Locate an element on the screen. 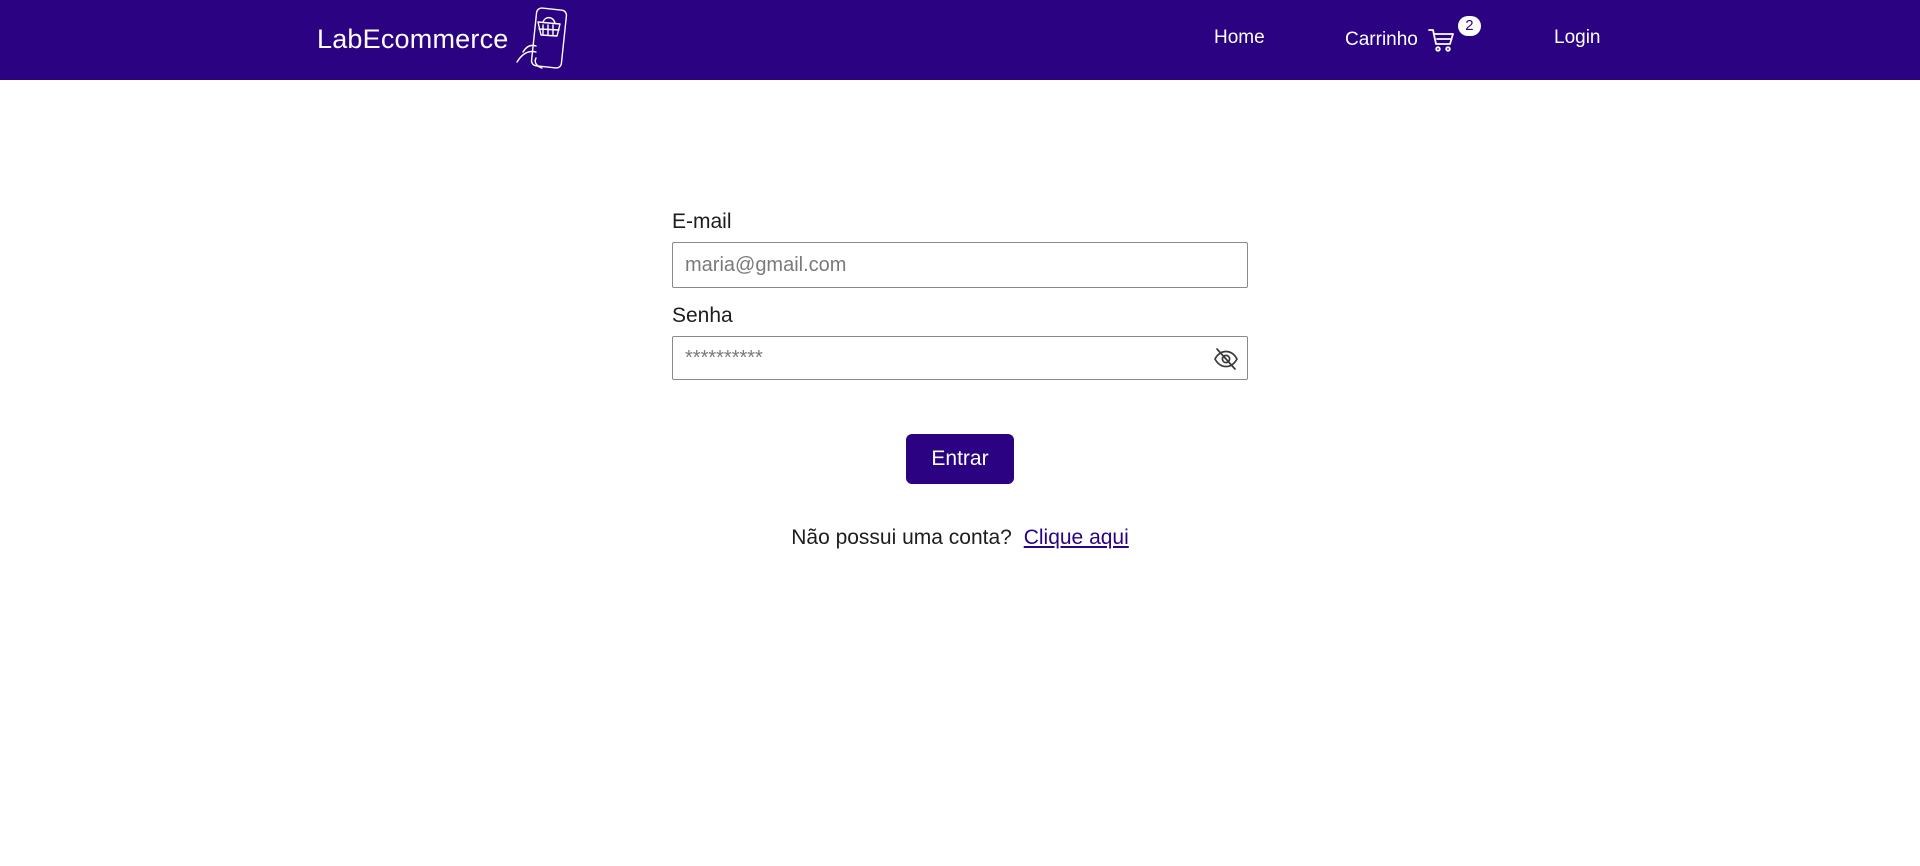  email-field-group: E-mail is located at coordinates (960, 249).